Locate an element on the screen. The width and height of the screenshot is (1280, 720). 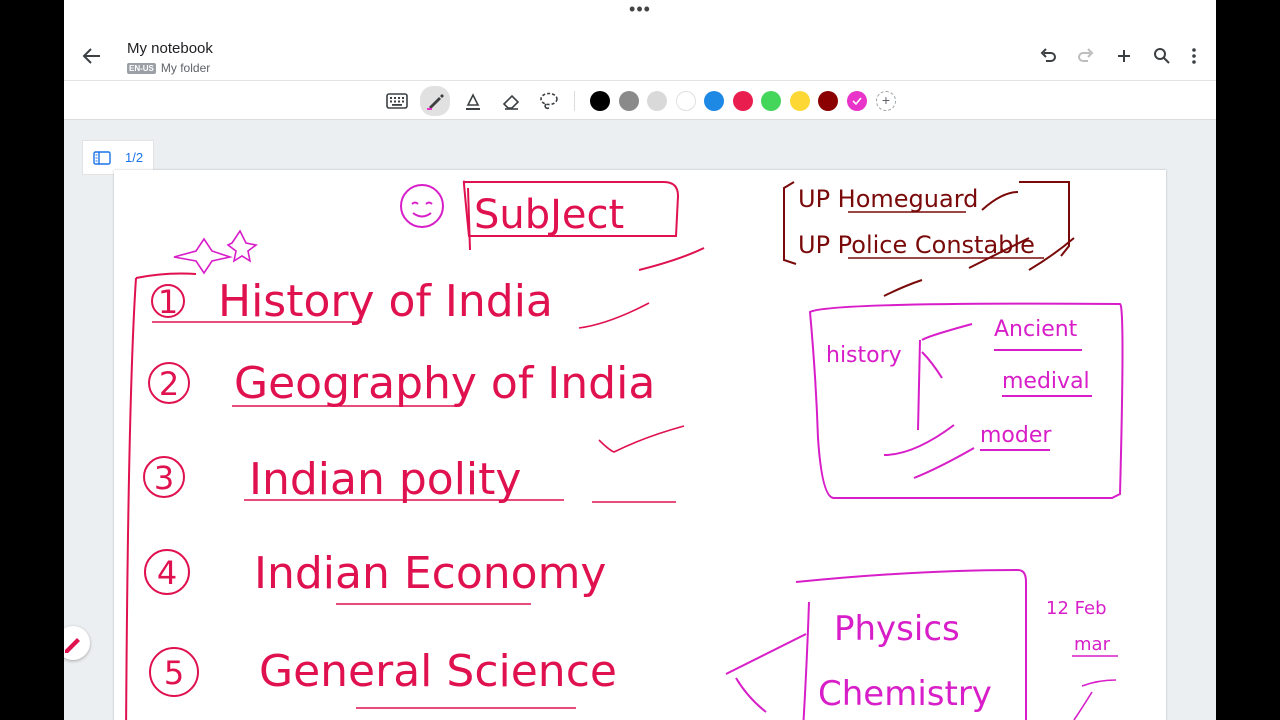
side-note-feb: 12 Feb is located at coordinates (1076, 608).